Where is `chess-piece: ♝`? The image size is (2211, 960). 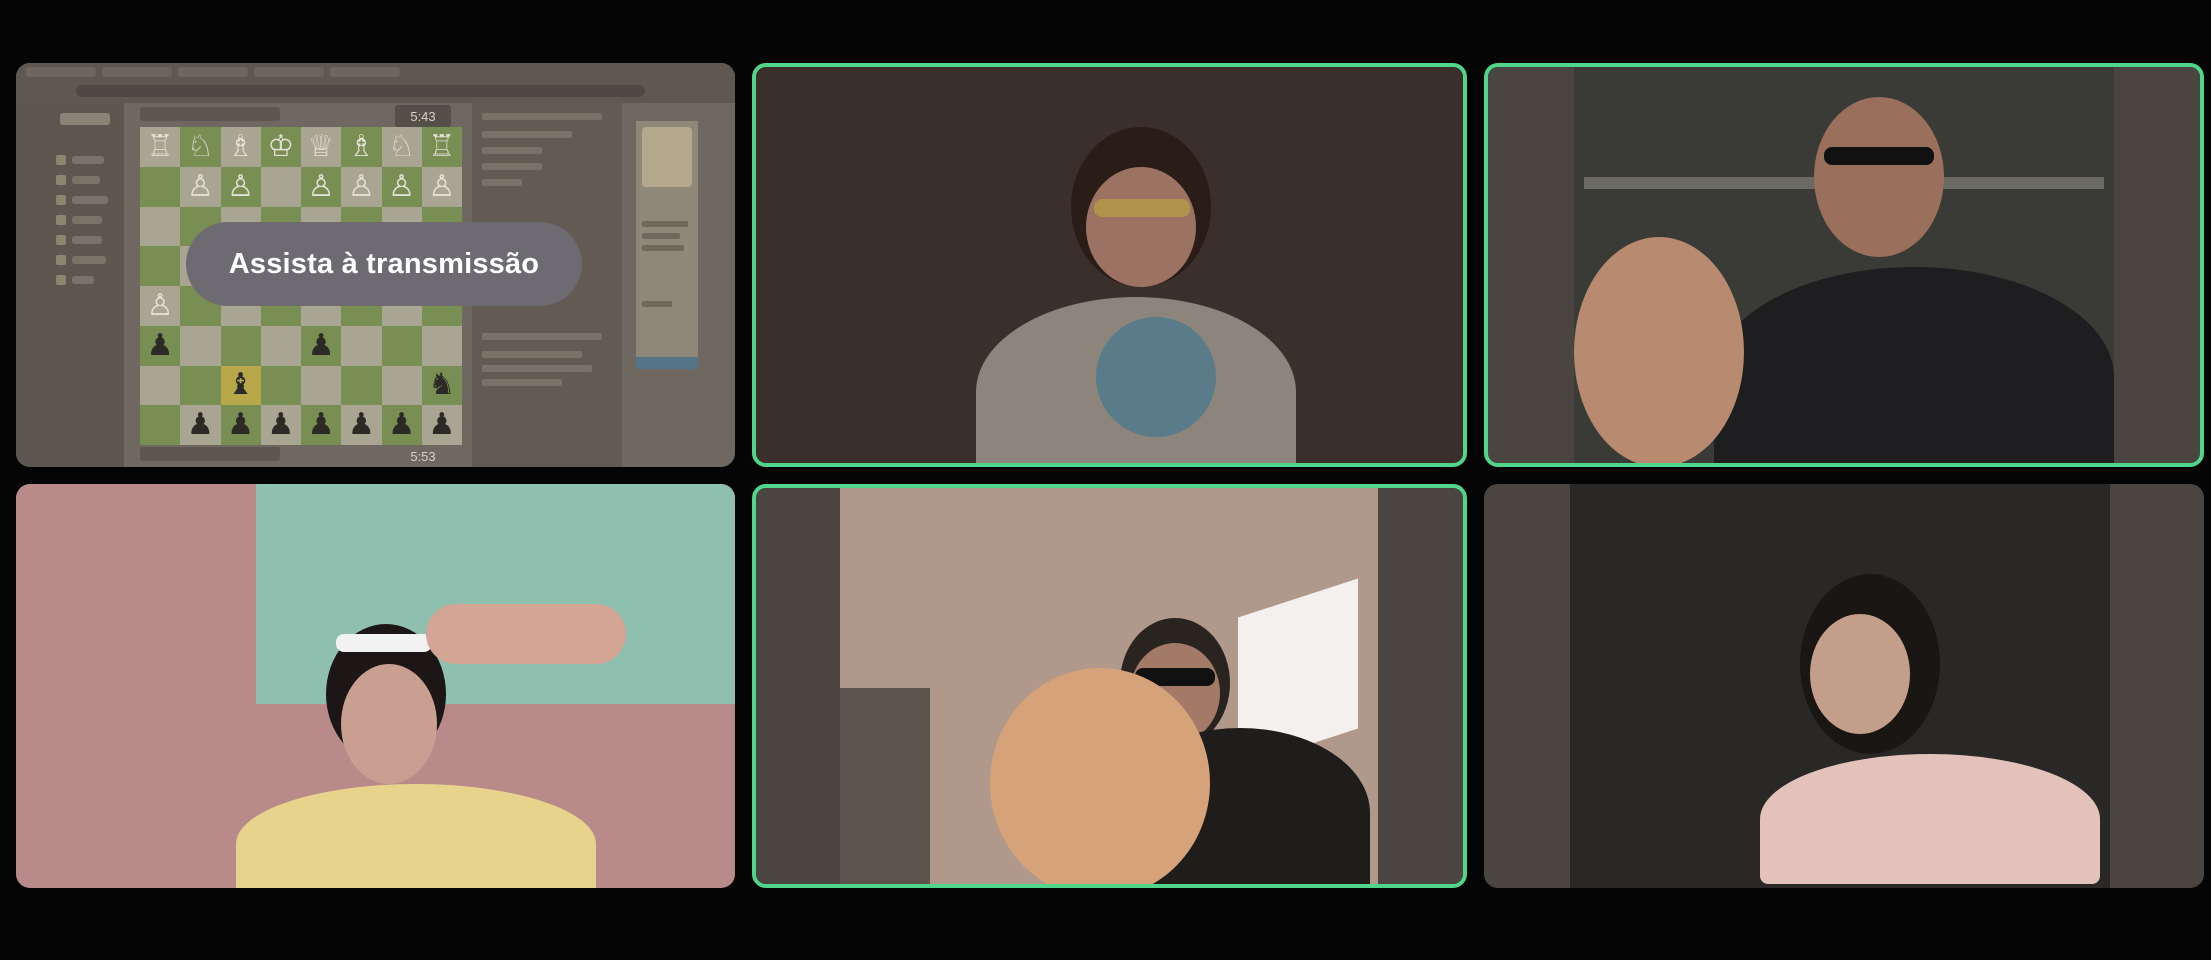 chess-piece: ♝ is located at coordinates (240, 385).